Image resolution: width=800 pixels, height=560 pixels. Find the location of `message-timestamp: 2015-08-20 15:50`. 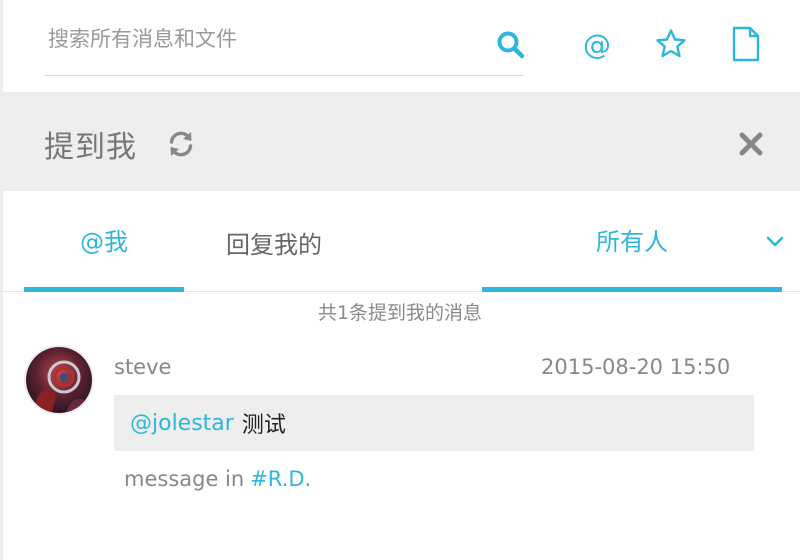

message-timestamp: 2015-08-20 15:50 is located at coordinates (636, 367).